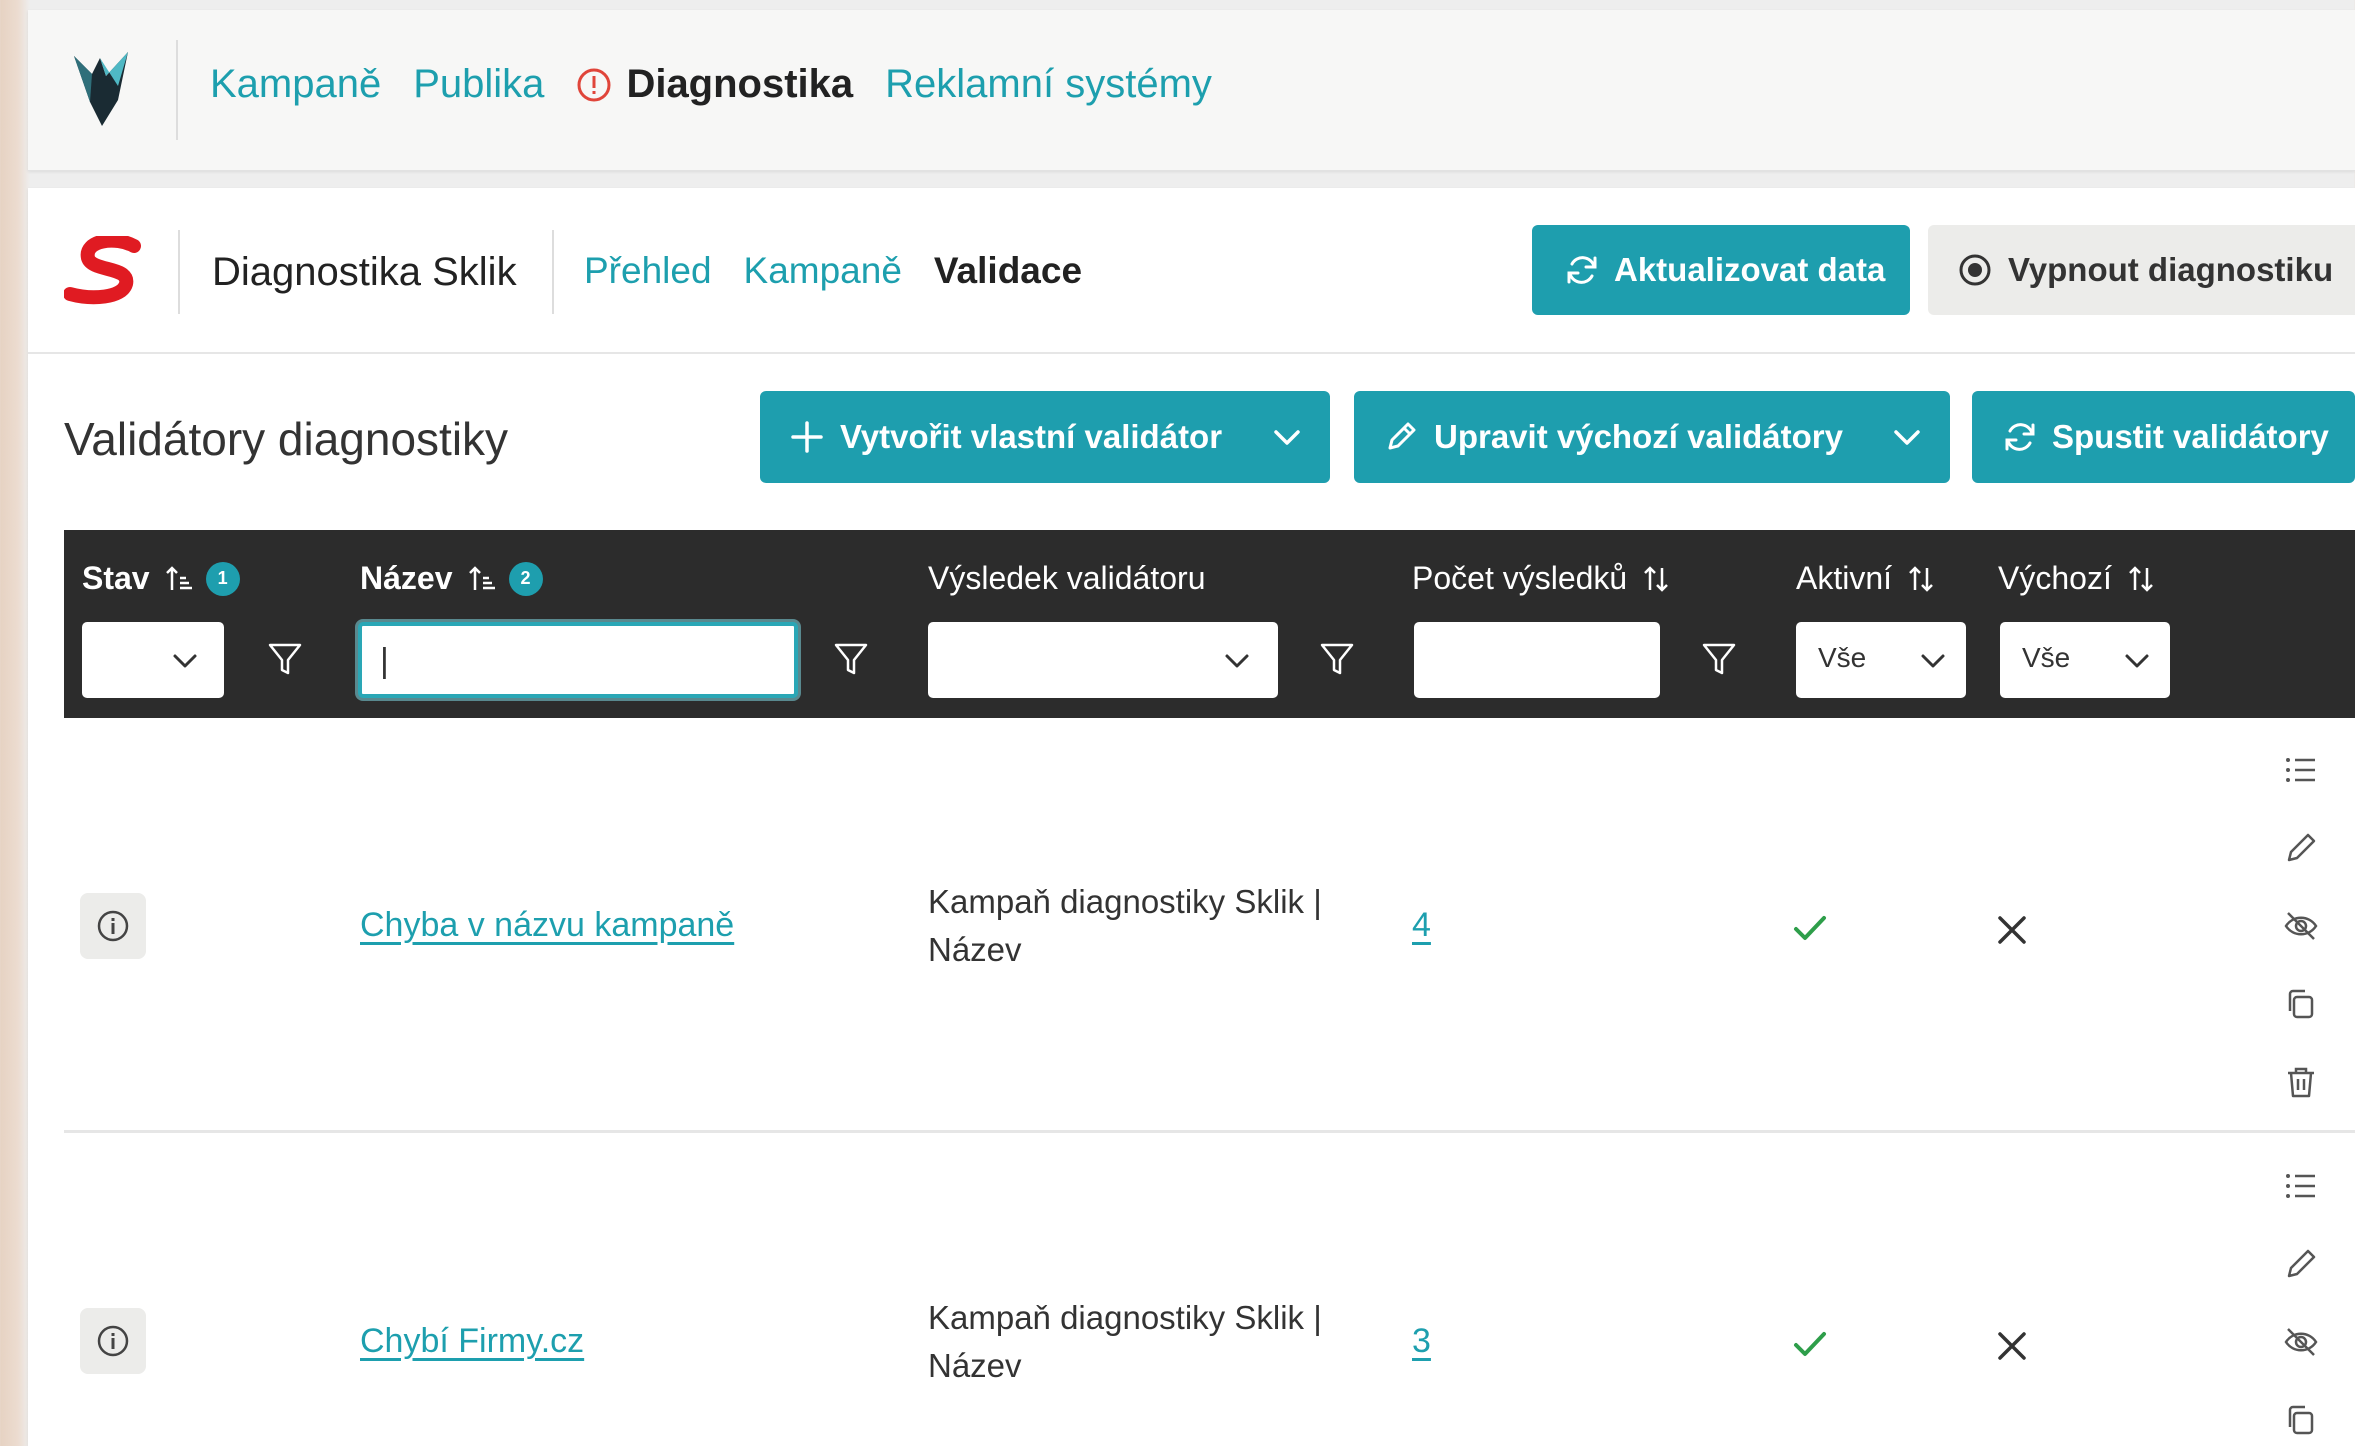 The image size is (2355, 1446). What do you see at coordinates (406, 578) in the screenshot?
I see `column-header-nazev-label: Název` at bounding box center [406, 578].